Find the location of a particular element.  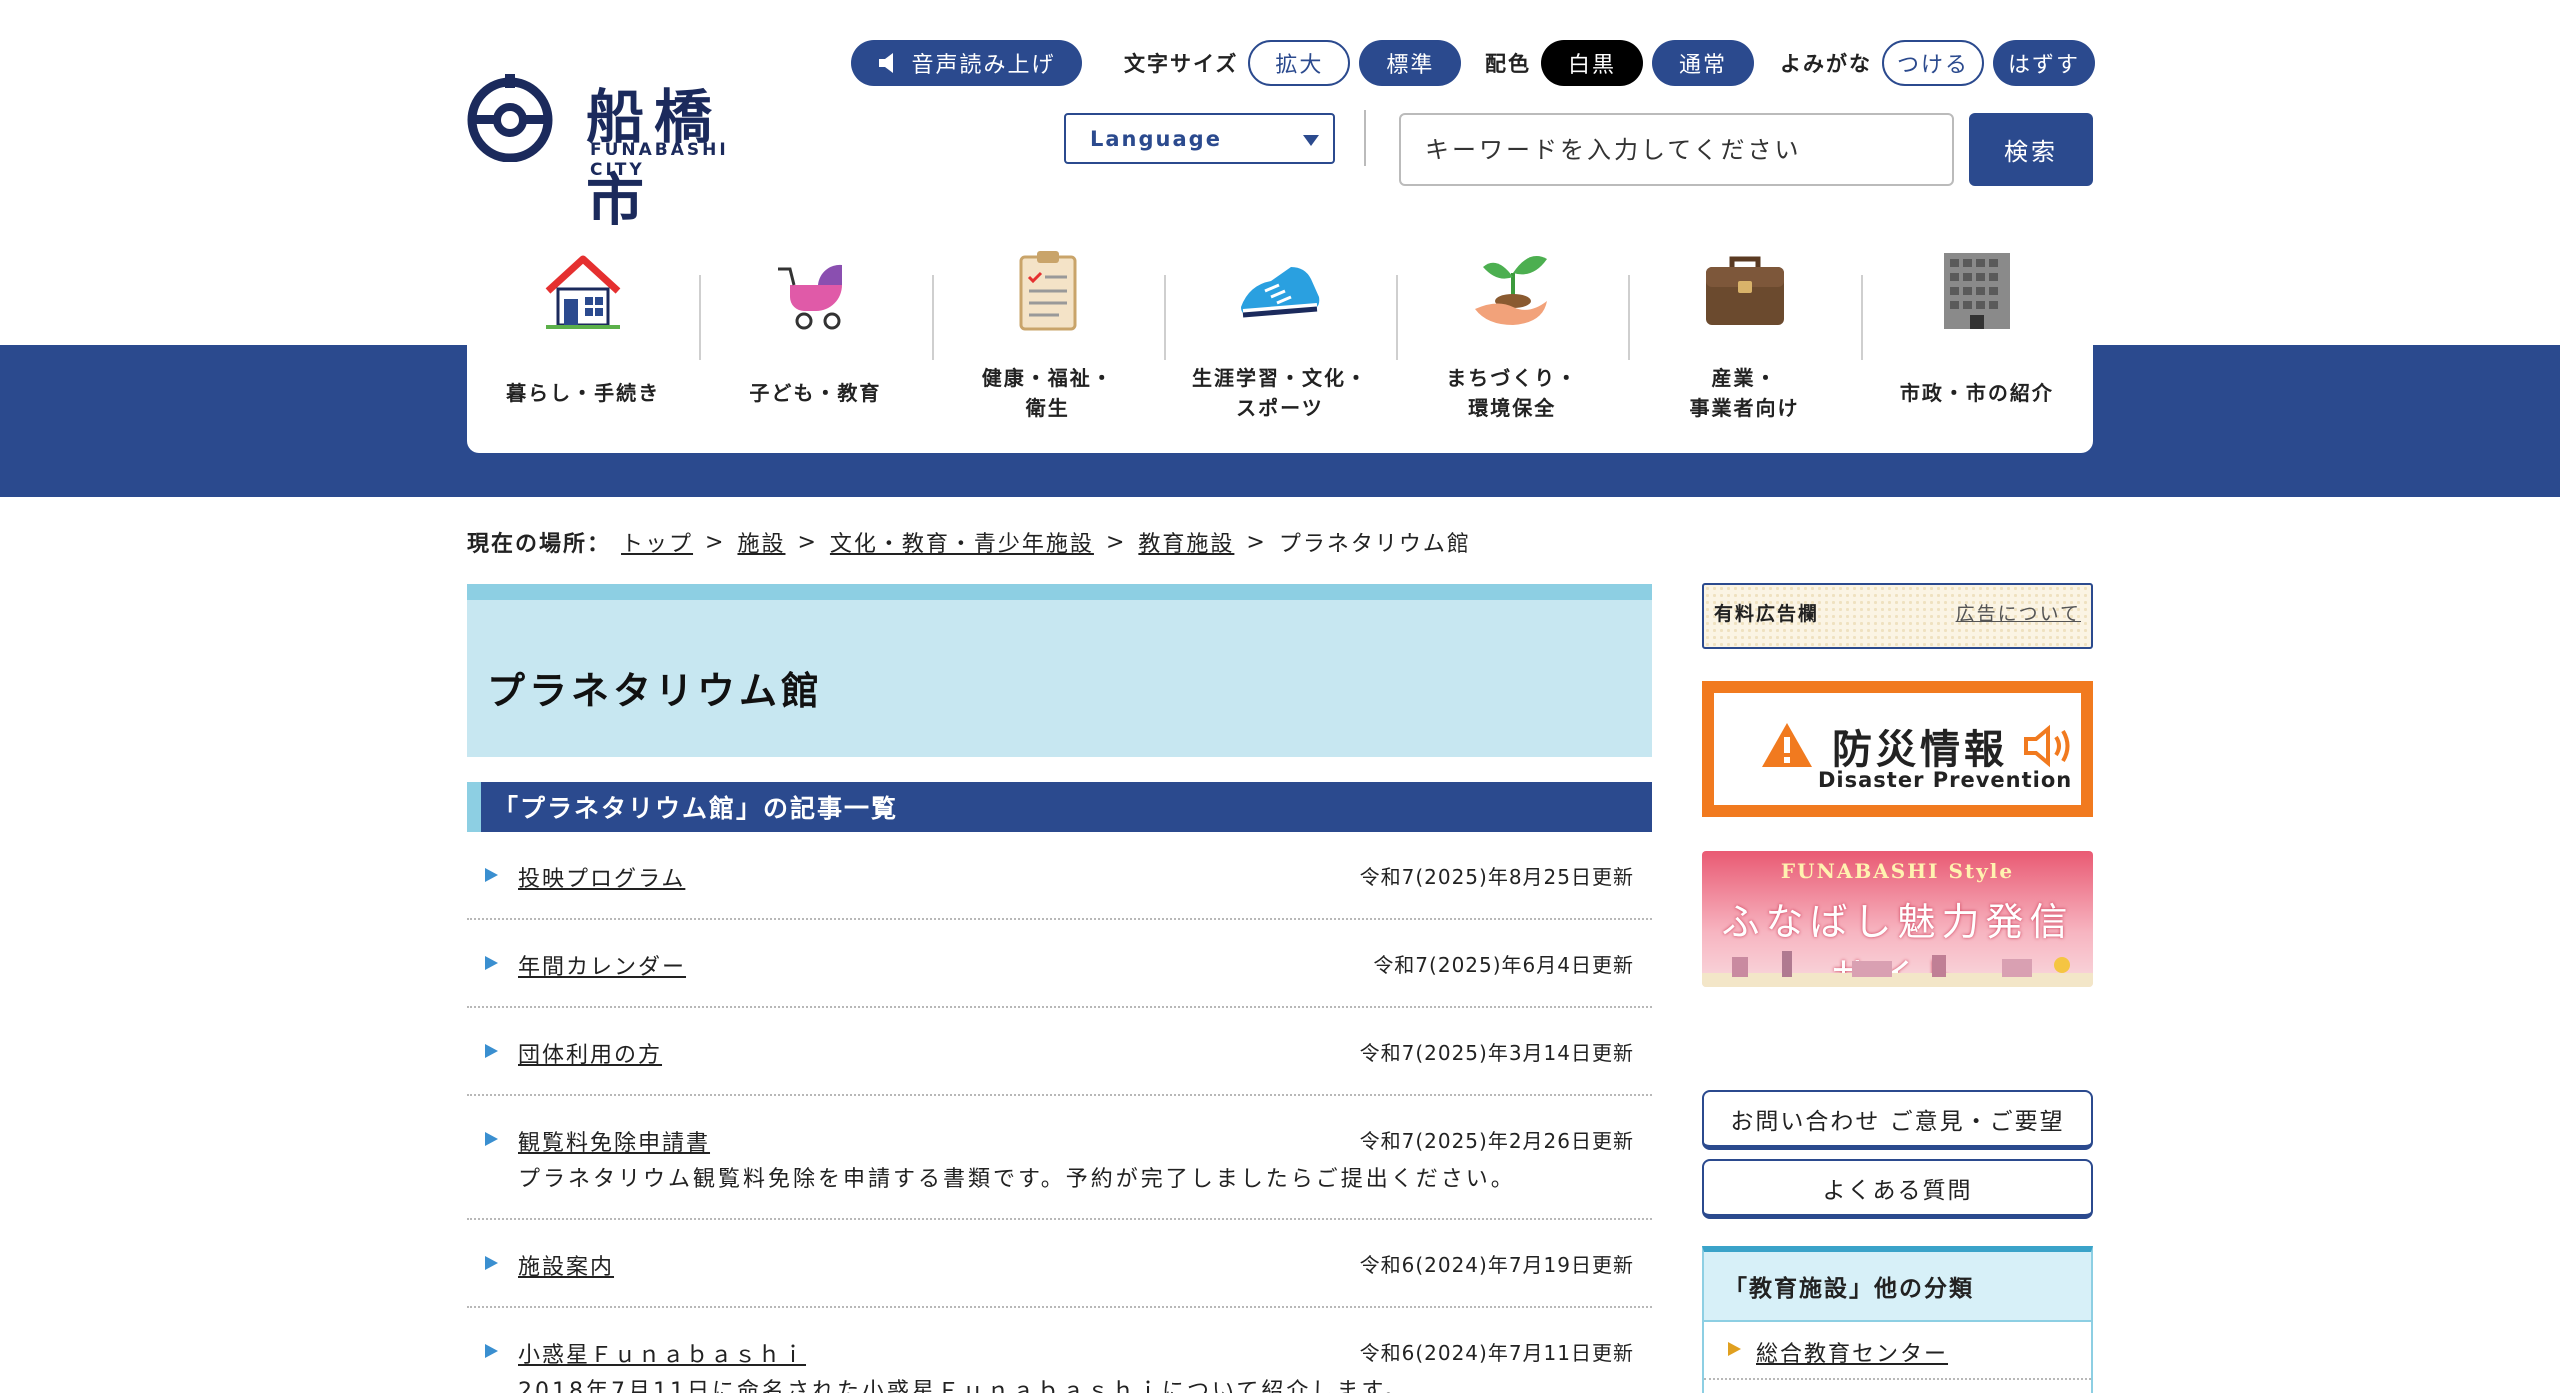

language-label: Language is located at coordinates (1156, 138).